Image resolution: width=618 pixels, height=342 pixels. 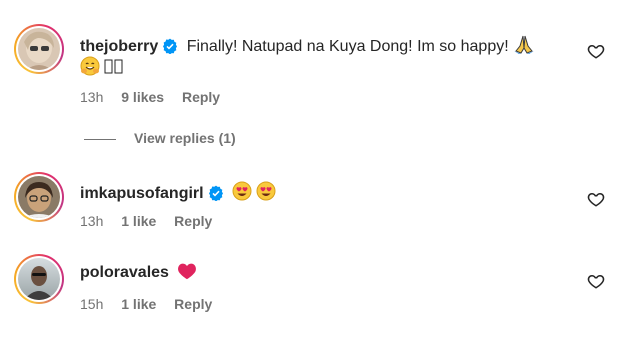 I want to click on comment-likes: 9 likes, so click(x=142, y=97).